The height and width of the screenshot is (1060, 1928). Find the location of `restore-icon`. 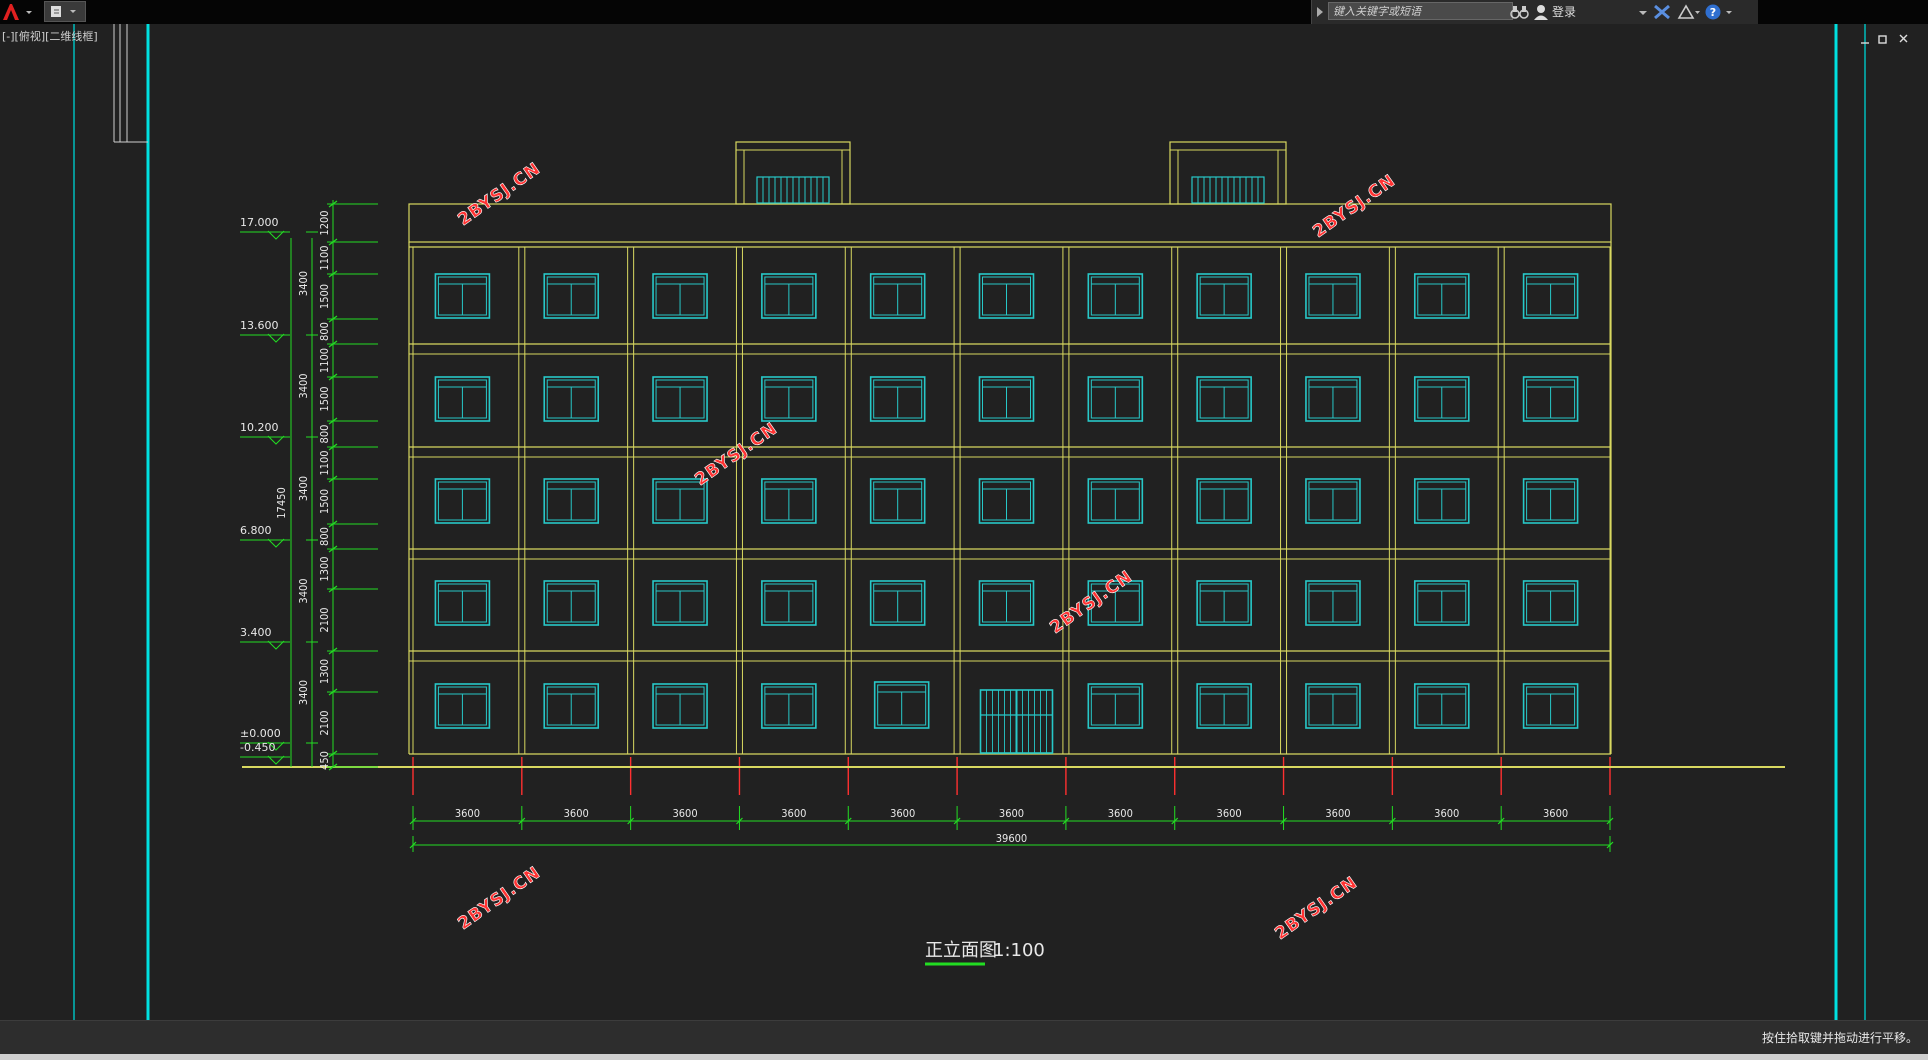

restore-icon is located at coordinates (1882, 39).